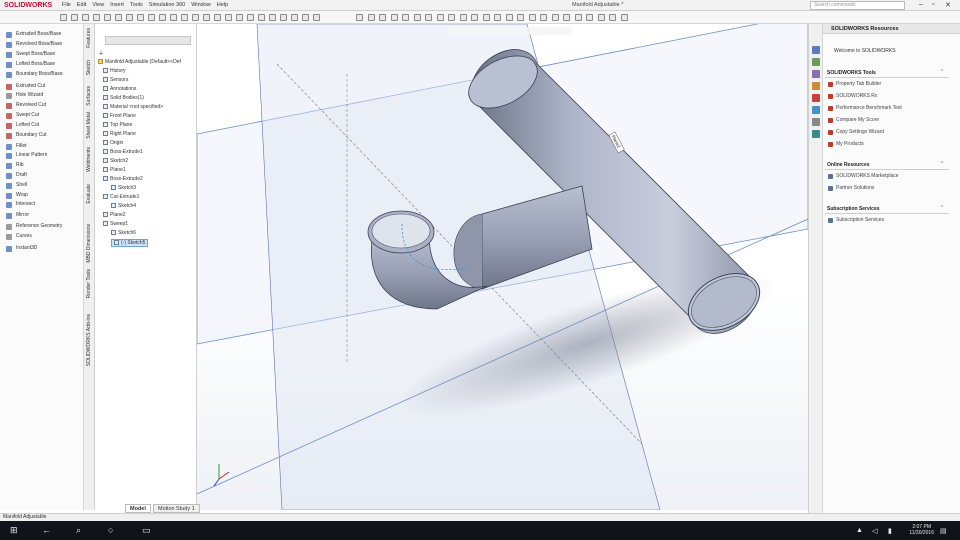 This screenshot has width=960, height=540. What do you see at coordinates (119, 134) in the screenshot?
I see `tree-item: Right Plane` at bounding box center [119, 134].